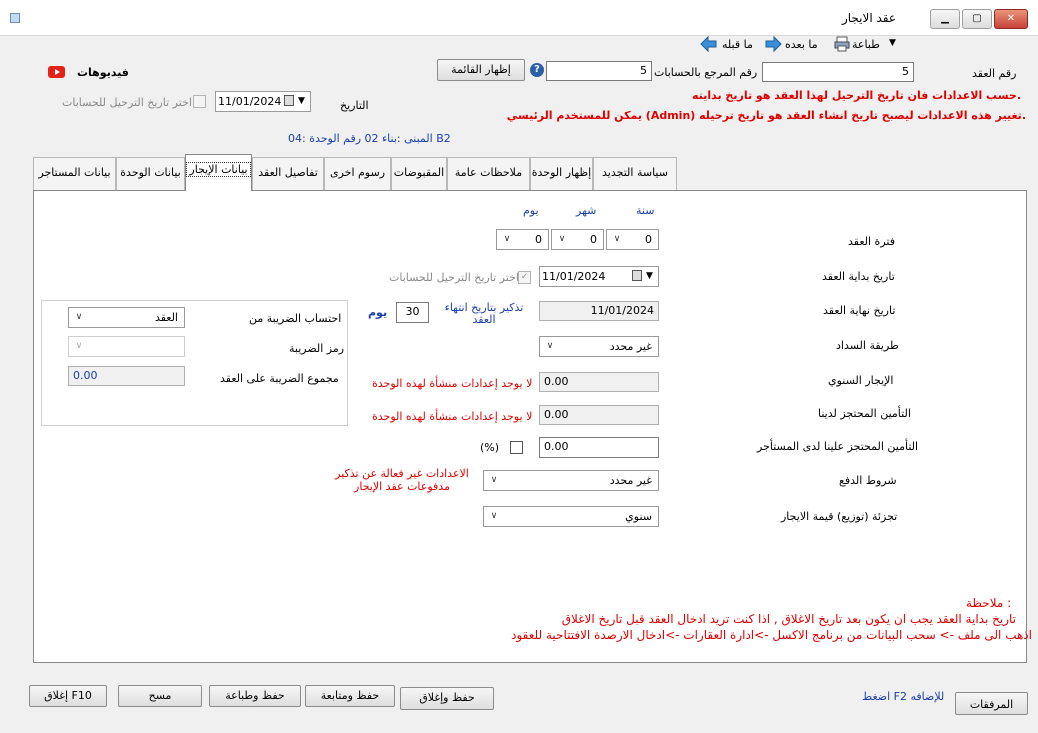  Describe the element at coordinates (838, 446) in the screenshot. I see `deposit-with-tenant-label: التأمين المحتجز علينا لدى المستأجر` at that location.